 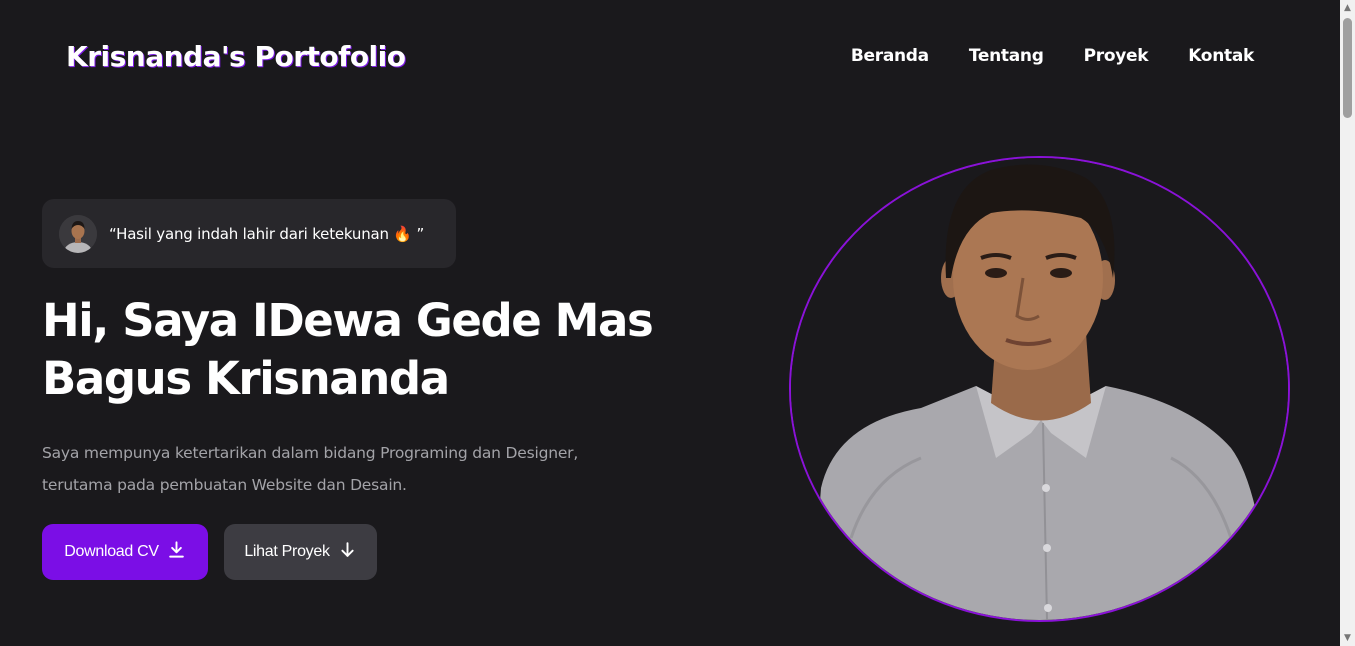 I want to click on nav-proyek: Proyek, so click(x=1116, y=56).